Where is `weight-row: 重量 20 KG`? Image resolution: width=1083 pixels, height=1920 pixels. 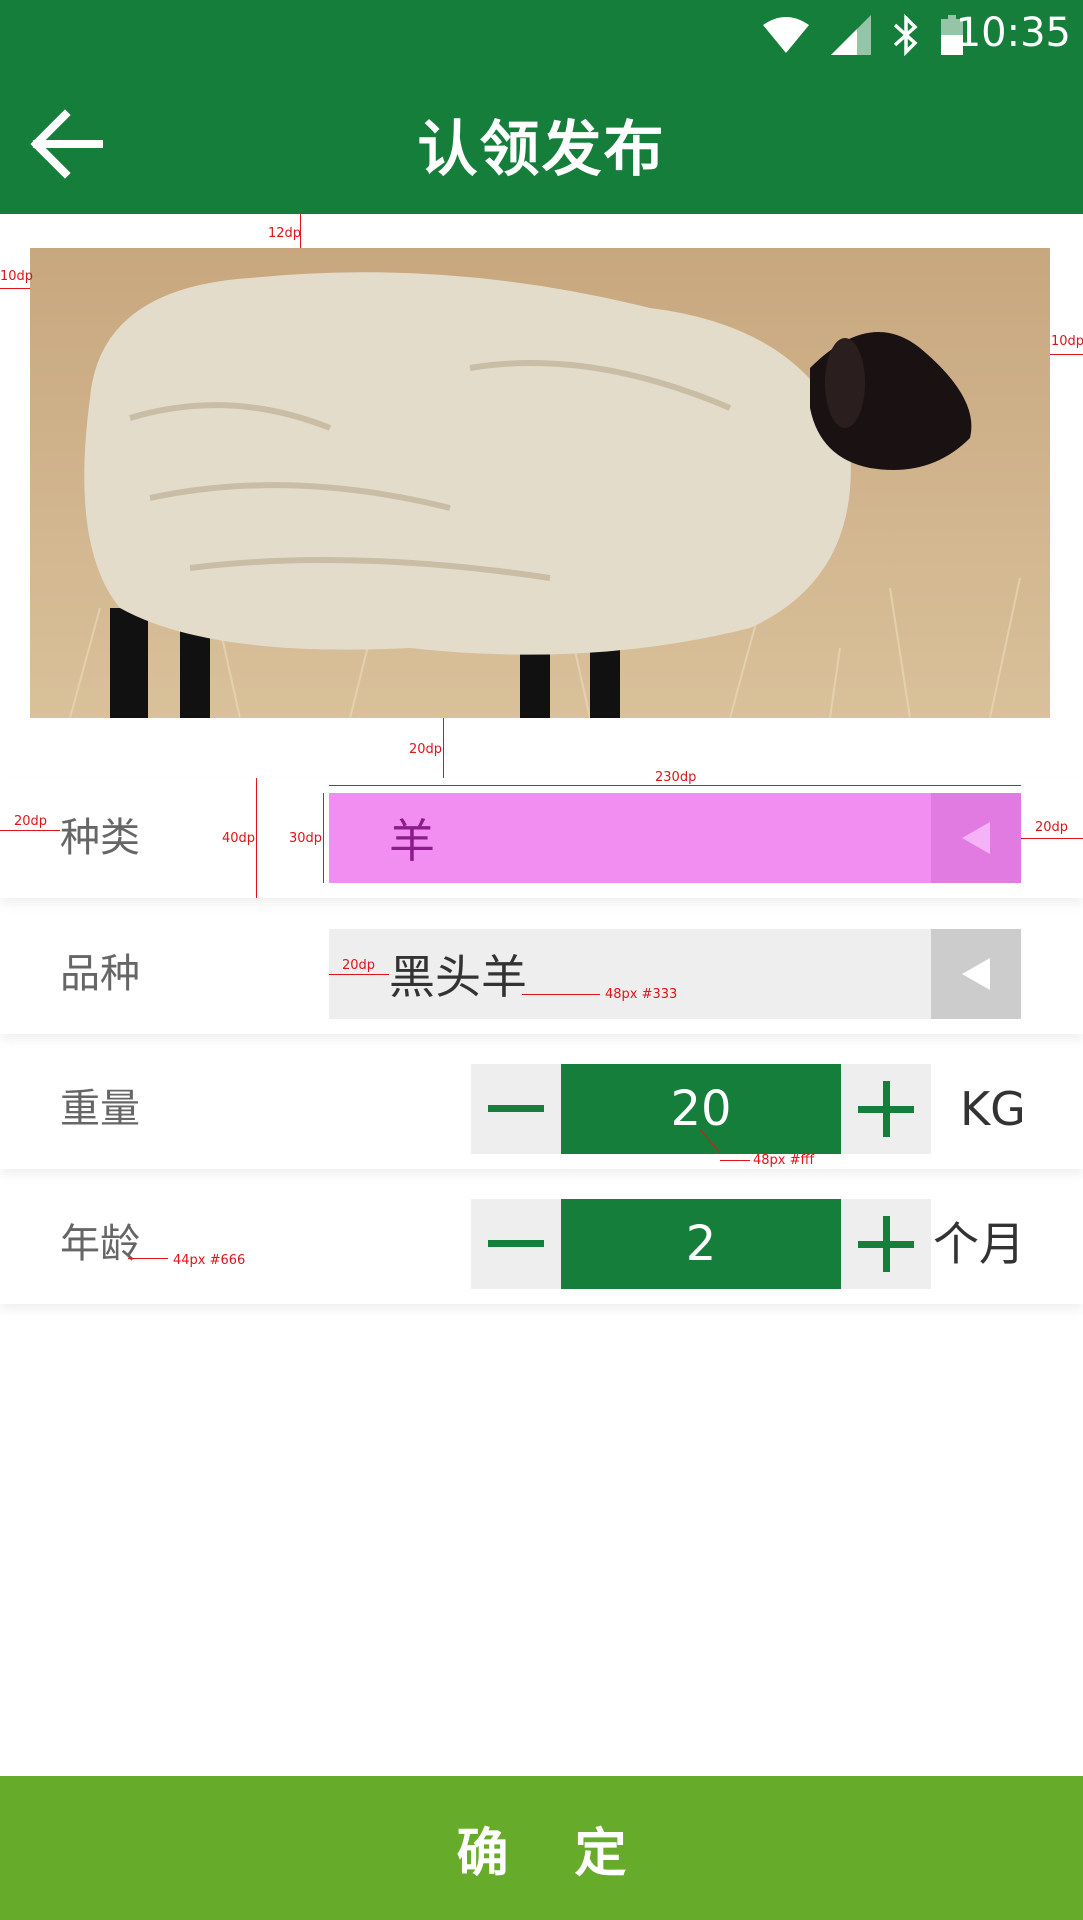 weight-row: 重量 20 KG is located at coordinates (541, 1109).